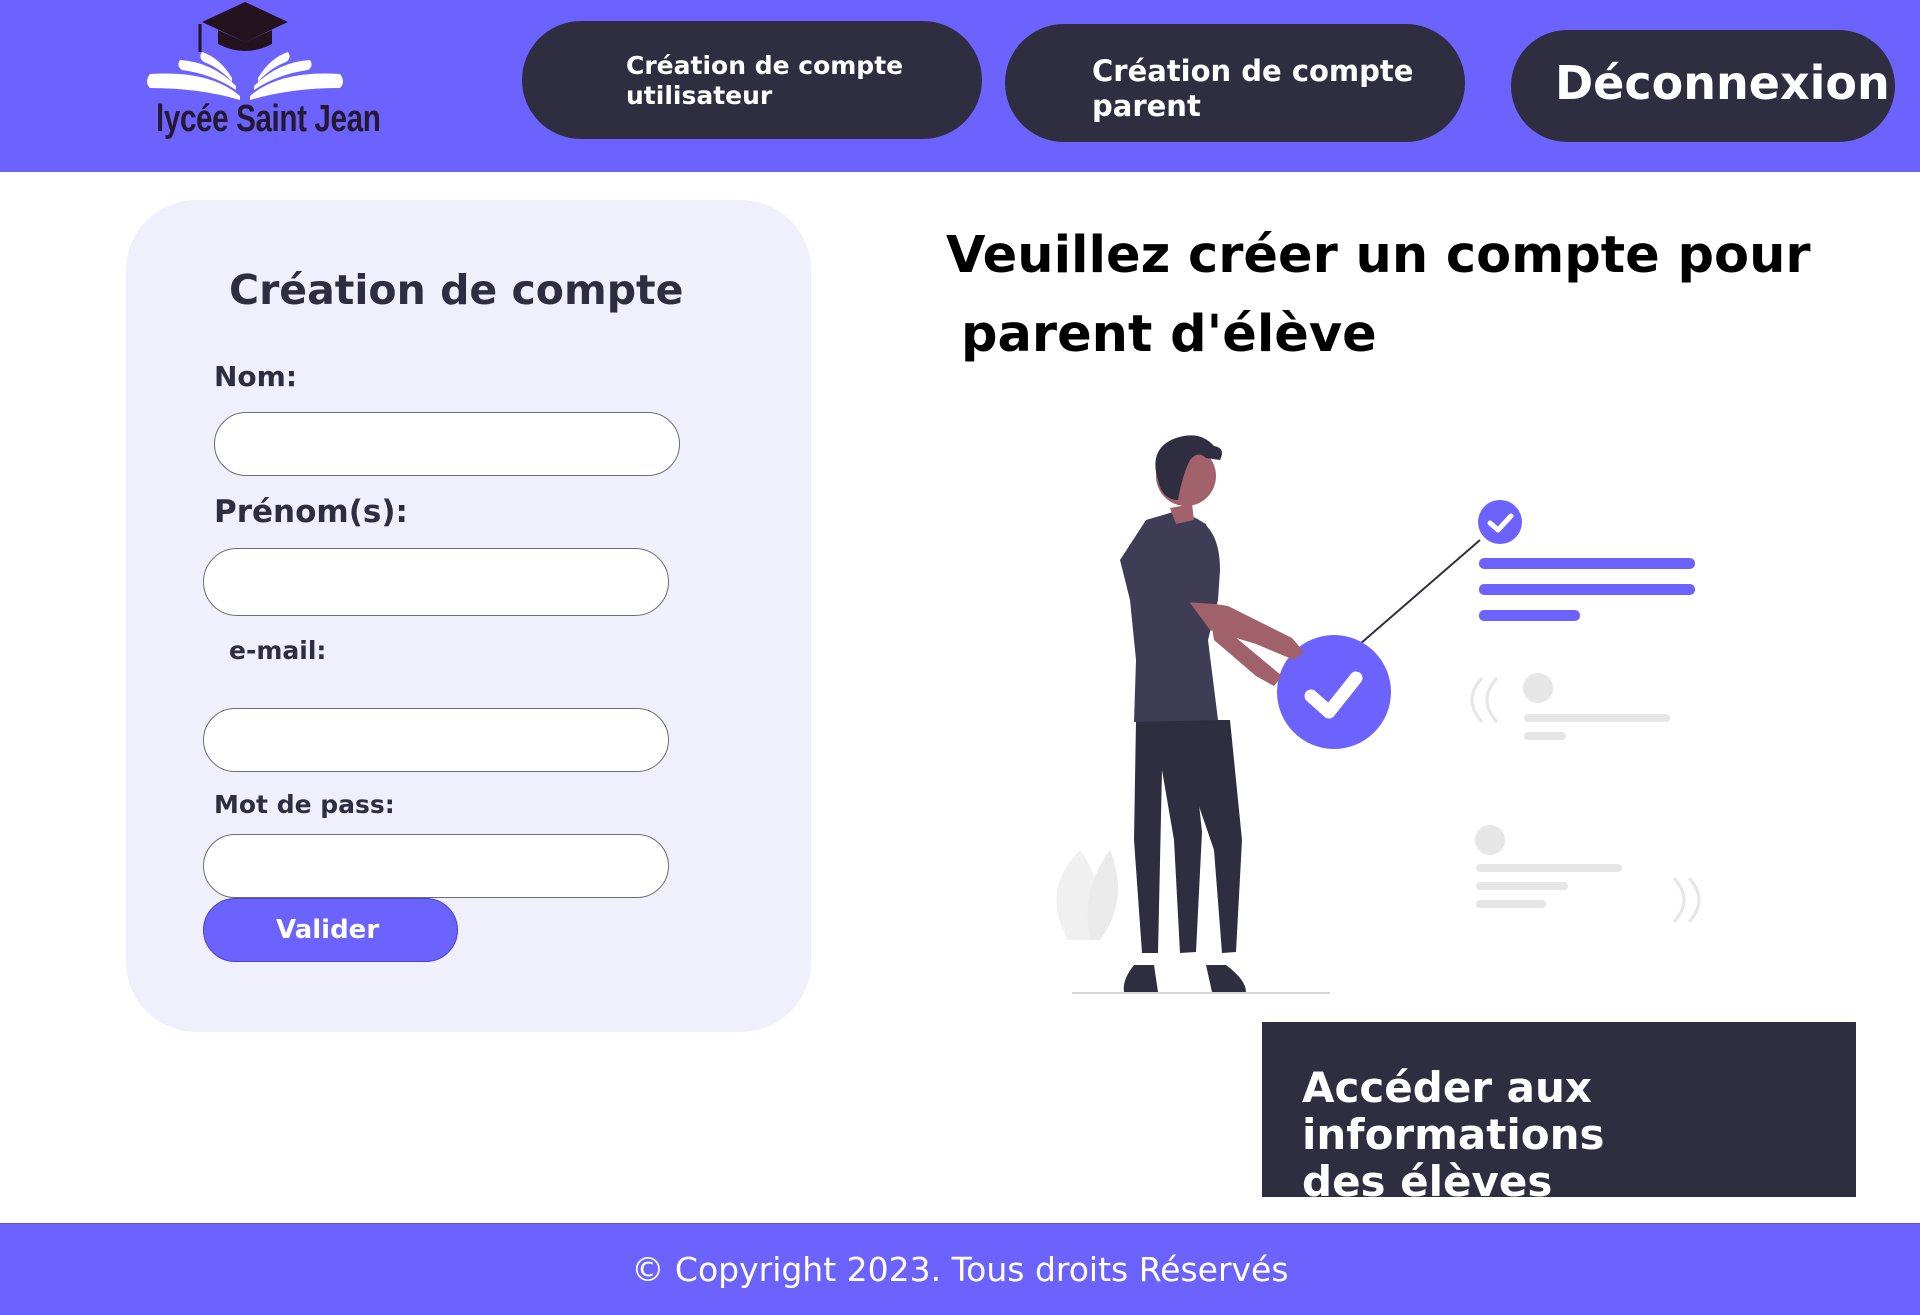 This screenshot has width=1920, height=1315. I want to click on email-input, so click(436, 740).